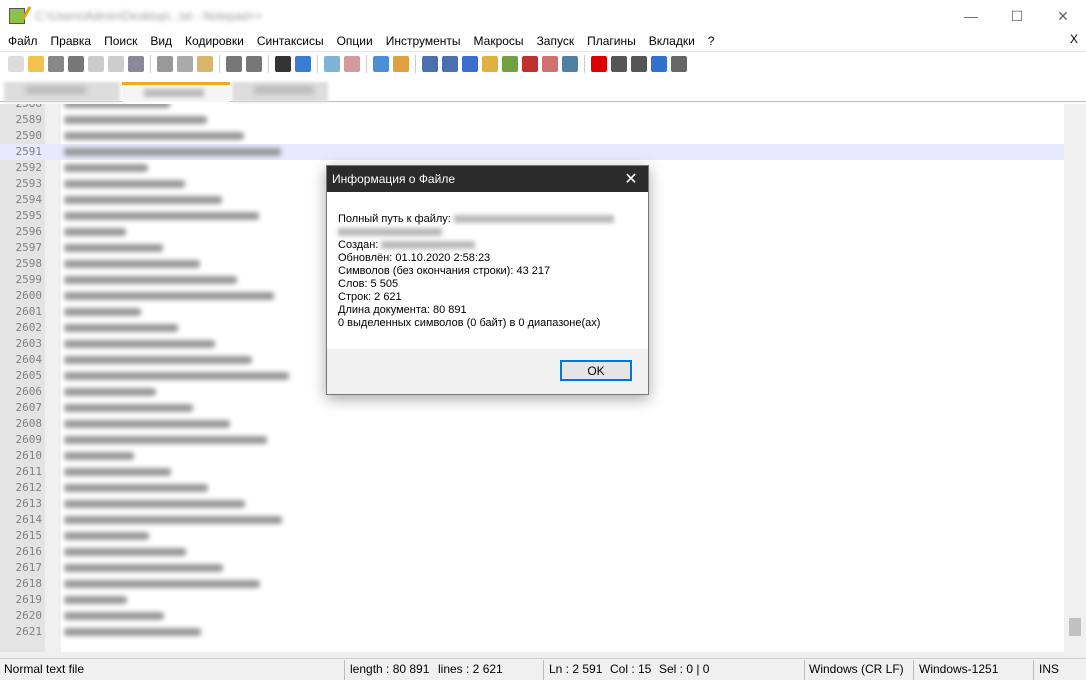 The image size is (1086, 680). What do you see at coordinates (29, 455) in the screenshot?
I see `line-number: 2610` at bounding box center [29, 455].